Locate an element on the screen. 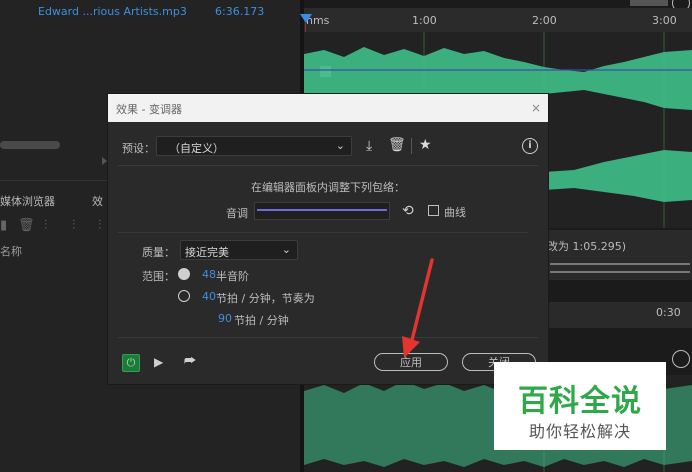  tempo-value: 90 is located at coordinates (225, 318).